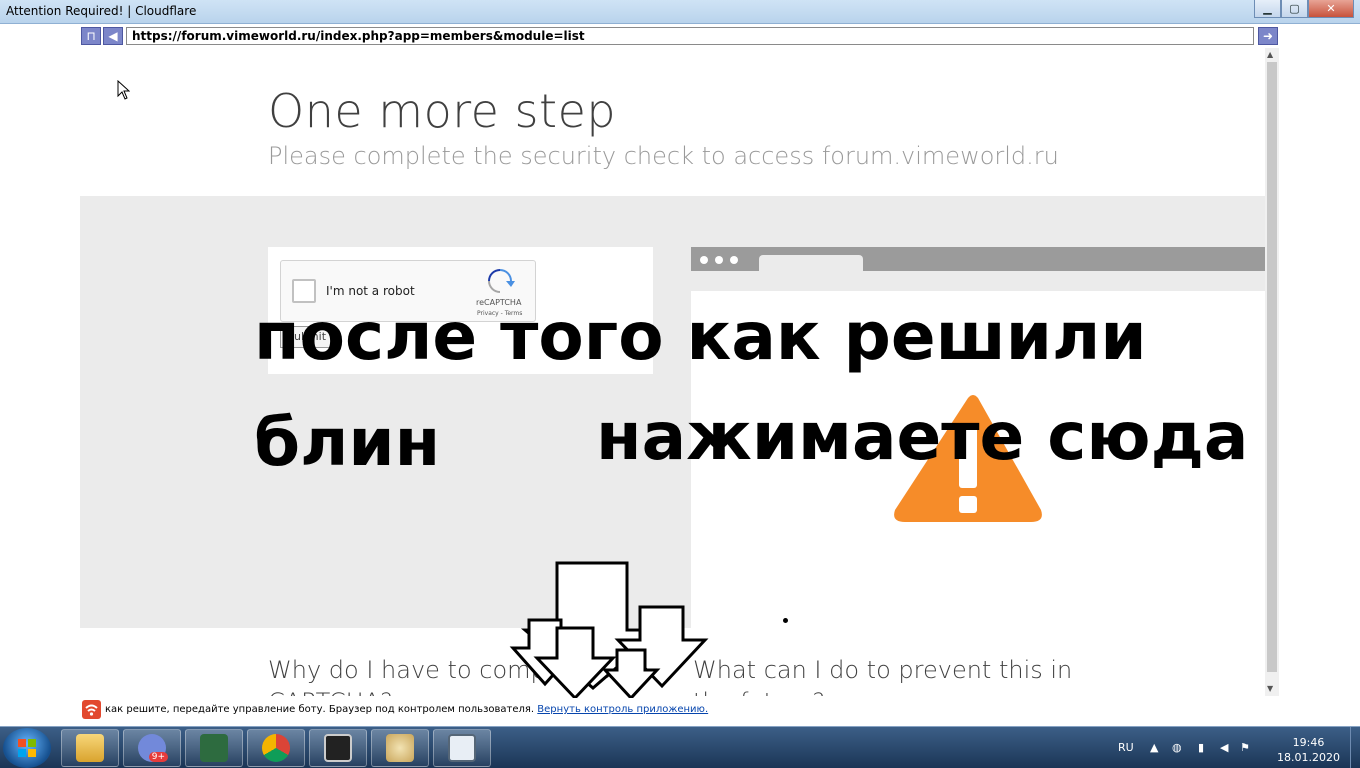 The height and width of the screenshot is (768, 1360). Describe the element at coordinates (978, 259) in the screenshot. I see `browser-illustration-bar` at that location.